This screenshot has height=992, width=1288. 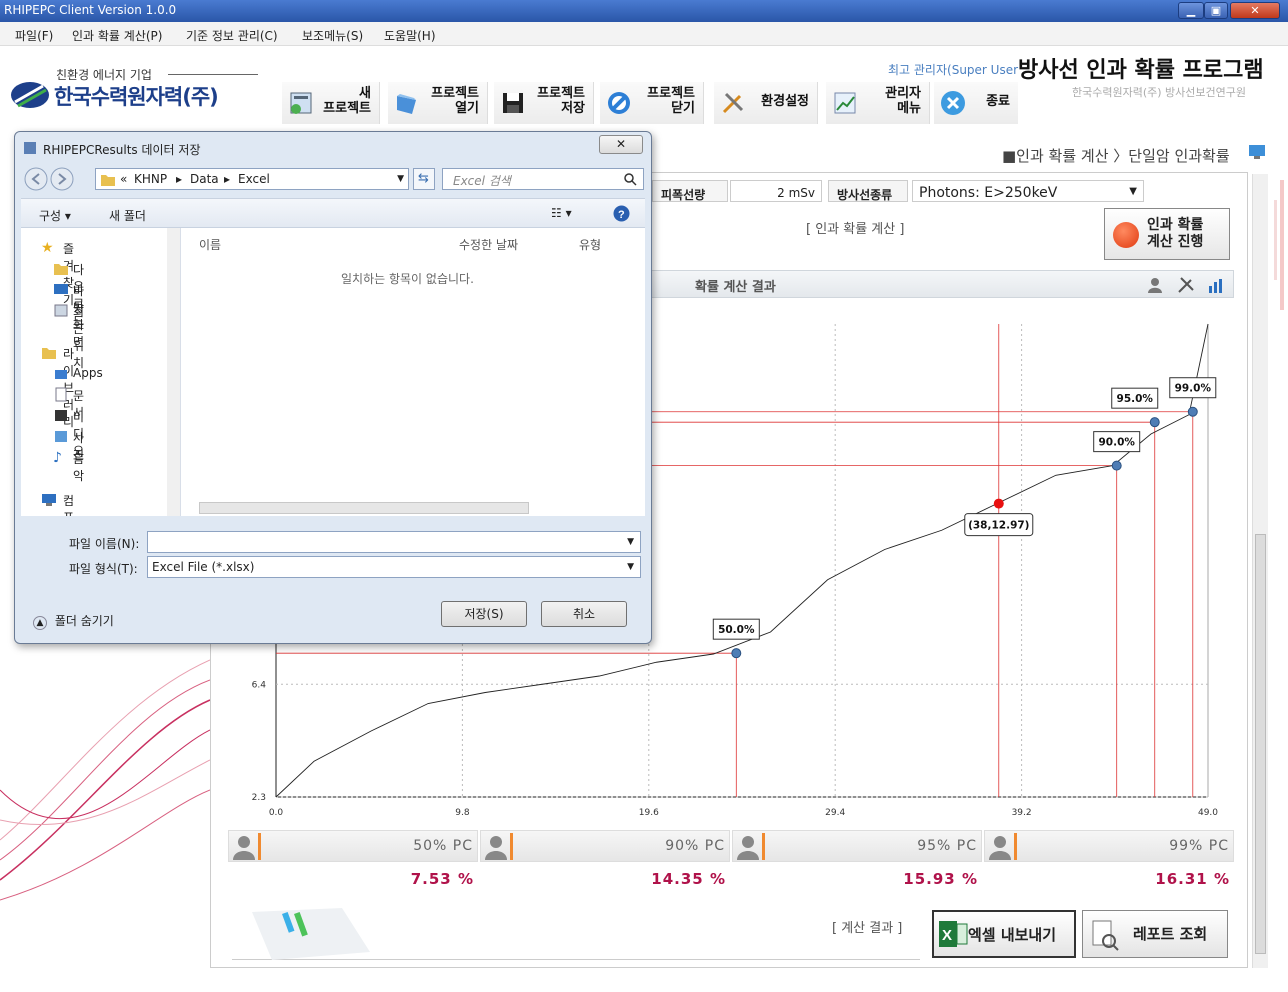 I want to click on column-type: 유형, so click(x=590, y=244).